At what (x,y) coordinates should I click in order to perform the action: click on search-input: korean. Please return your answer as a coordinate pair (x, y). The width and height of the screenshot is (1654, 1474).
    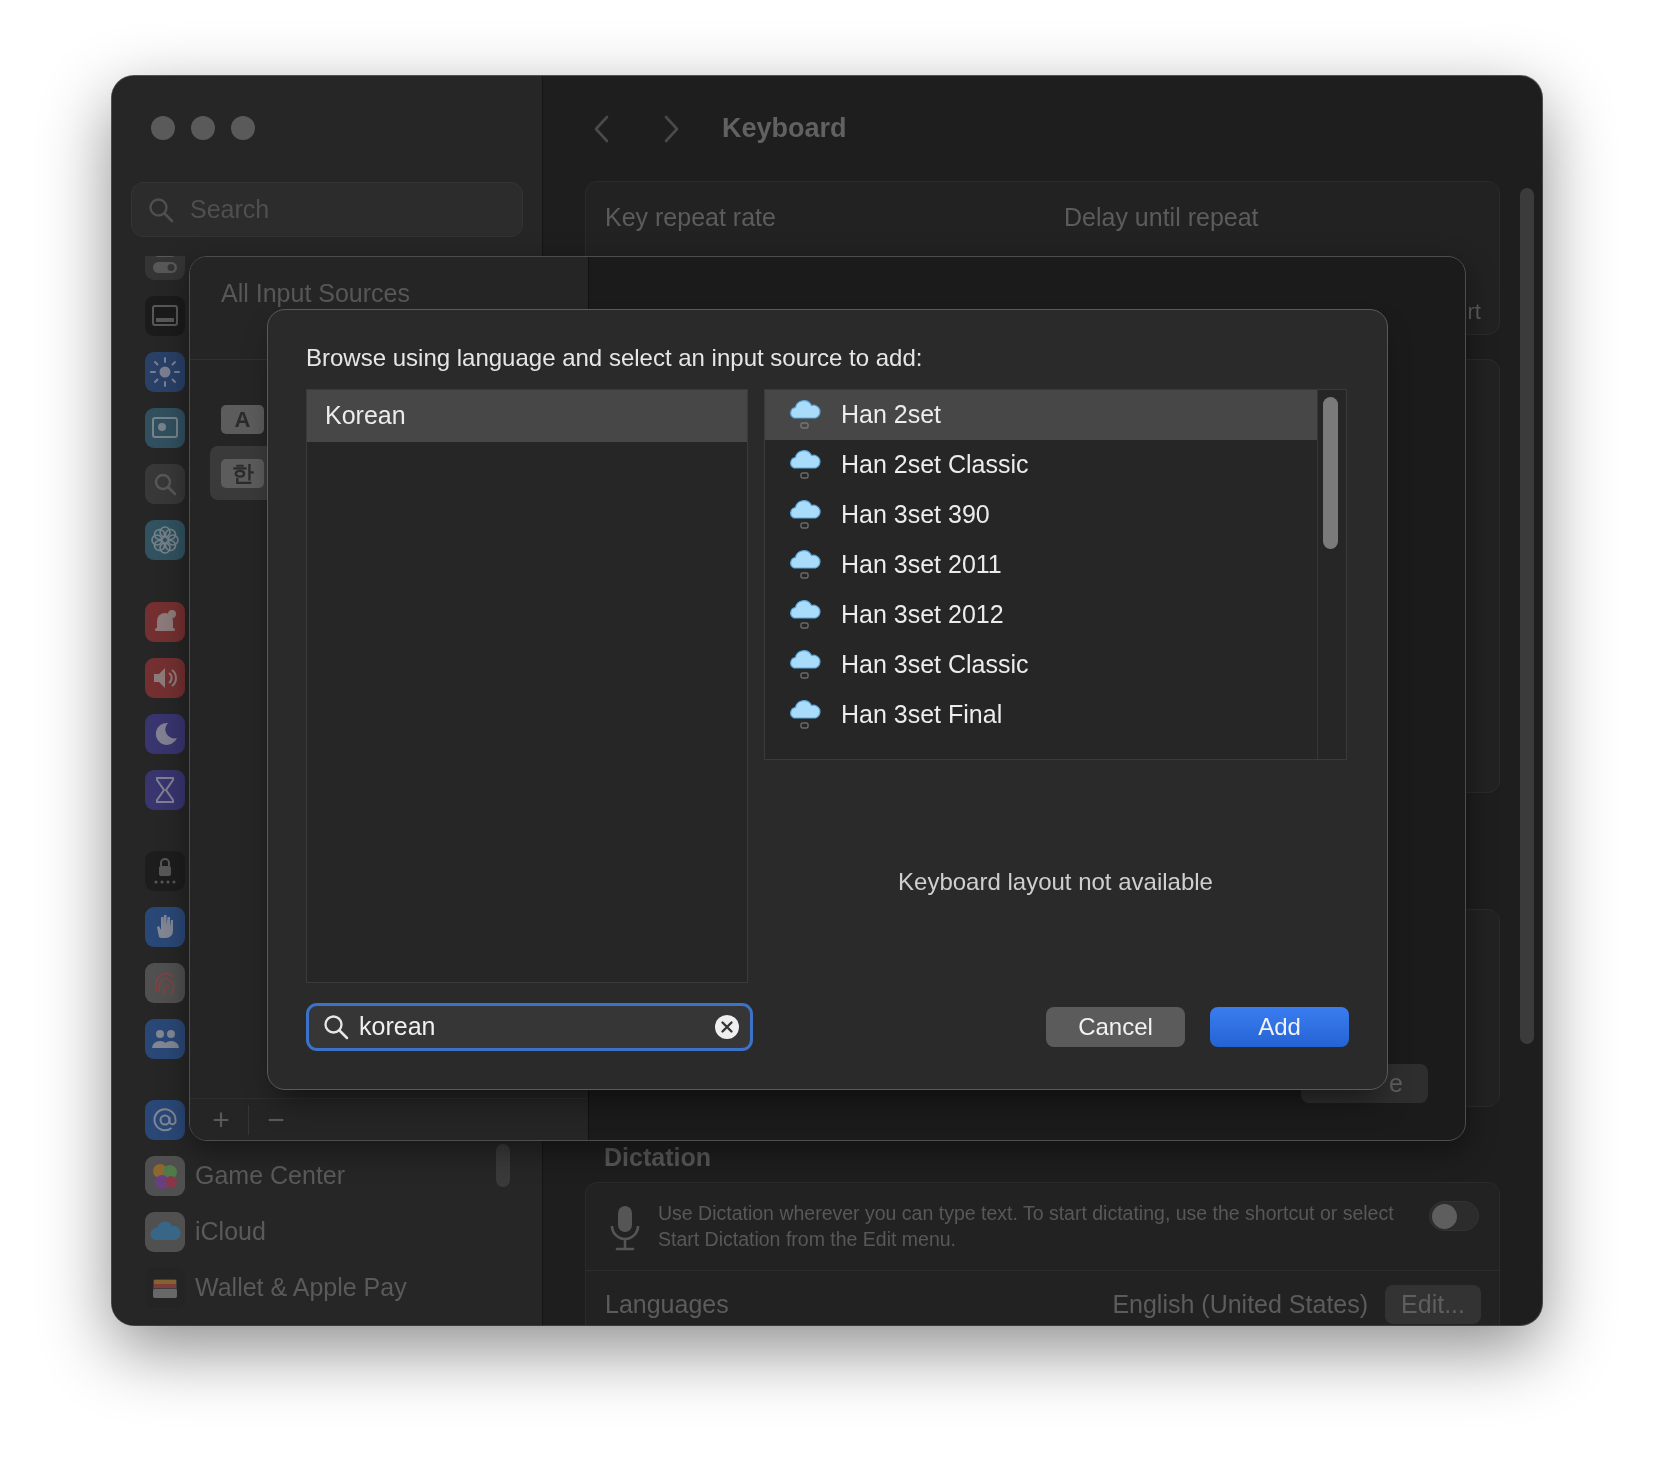
    Looking at the image, I should click on (531, 1027).